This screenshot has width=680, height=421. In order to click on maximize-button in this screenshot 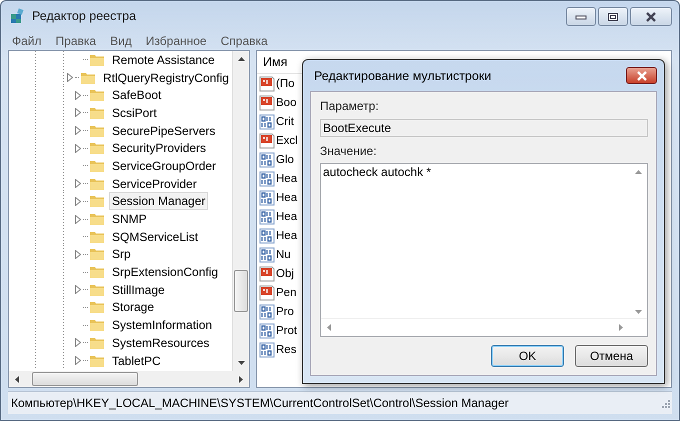, I will do `click(613, 16)`.